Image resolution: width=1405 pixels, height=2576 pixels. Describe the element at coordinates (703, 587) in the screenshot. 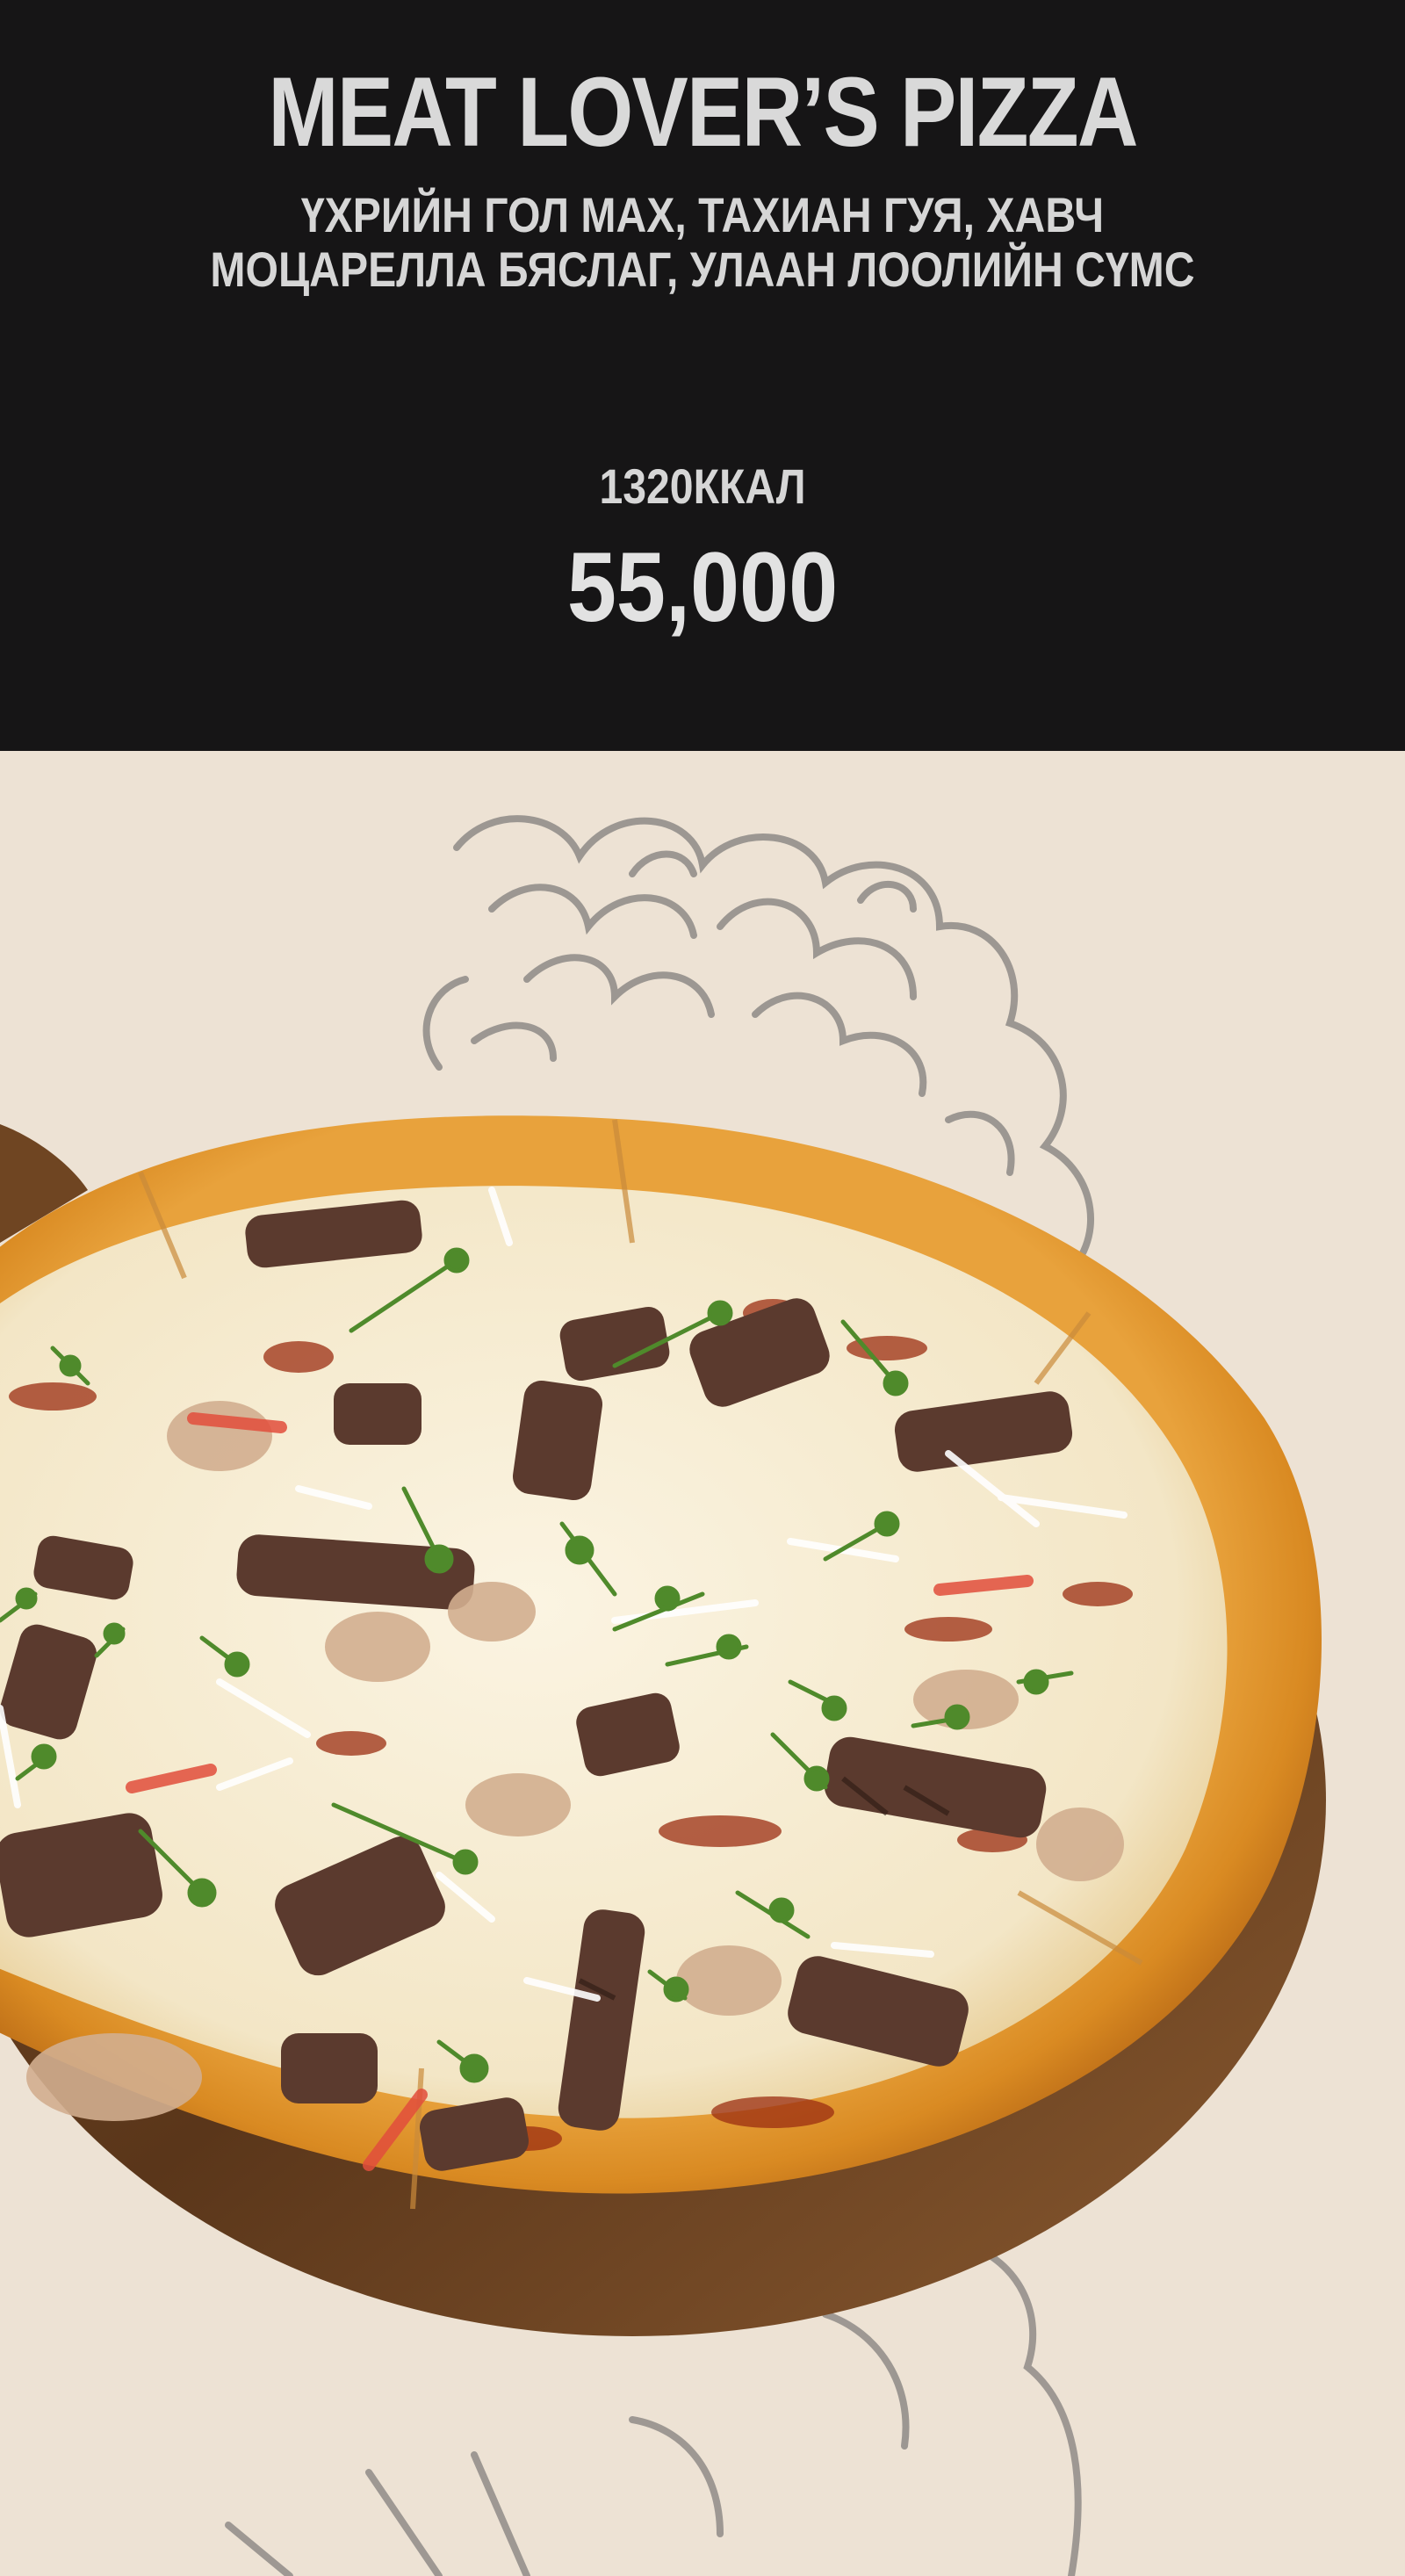

I see `price: 55,000` at that location.